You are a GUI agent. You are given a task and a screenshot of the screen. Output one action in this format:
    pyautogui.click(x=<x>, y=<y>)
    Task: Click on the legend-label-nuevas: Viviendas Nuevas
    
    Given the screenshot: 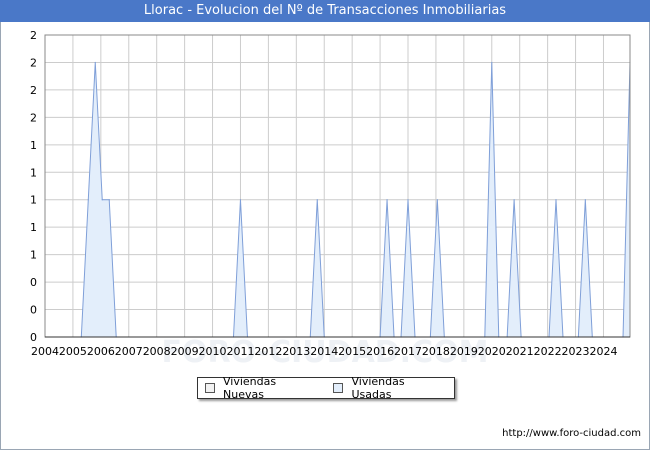 What is the action you would take?
    pyautogui.click(x=250, y=388)
    